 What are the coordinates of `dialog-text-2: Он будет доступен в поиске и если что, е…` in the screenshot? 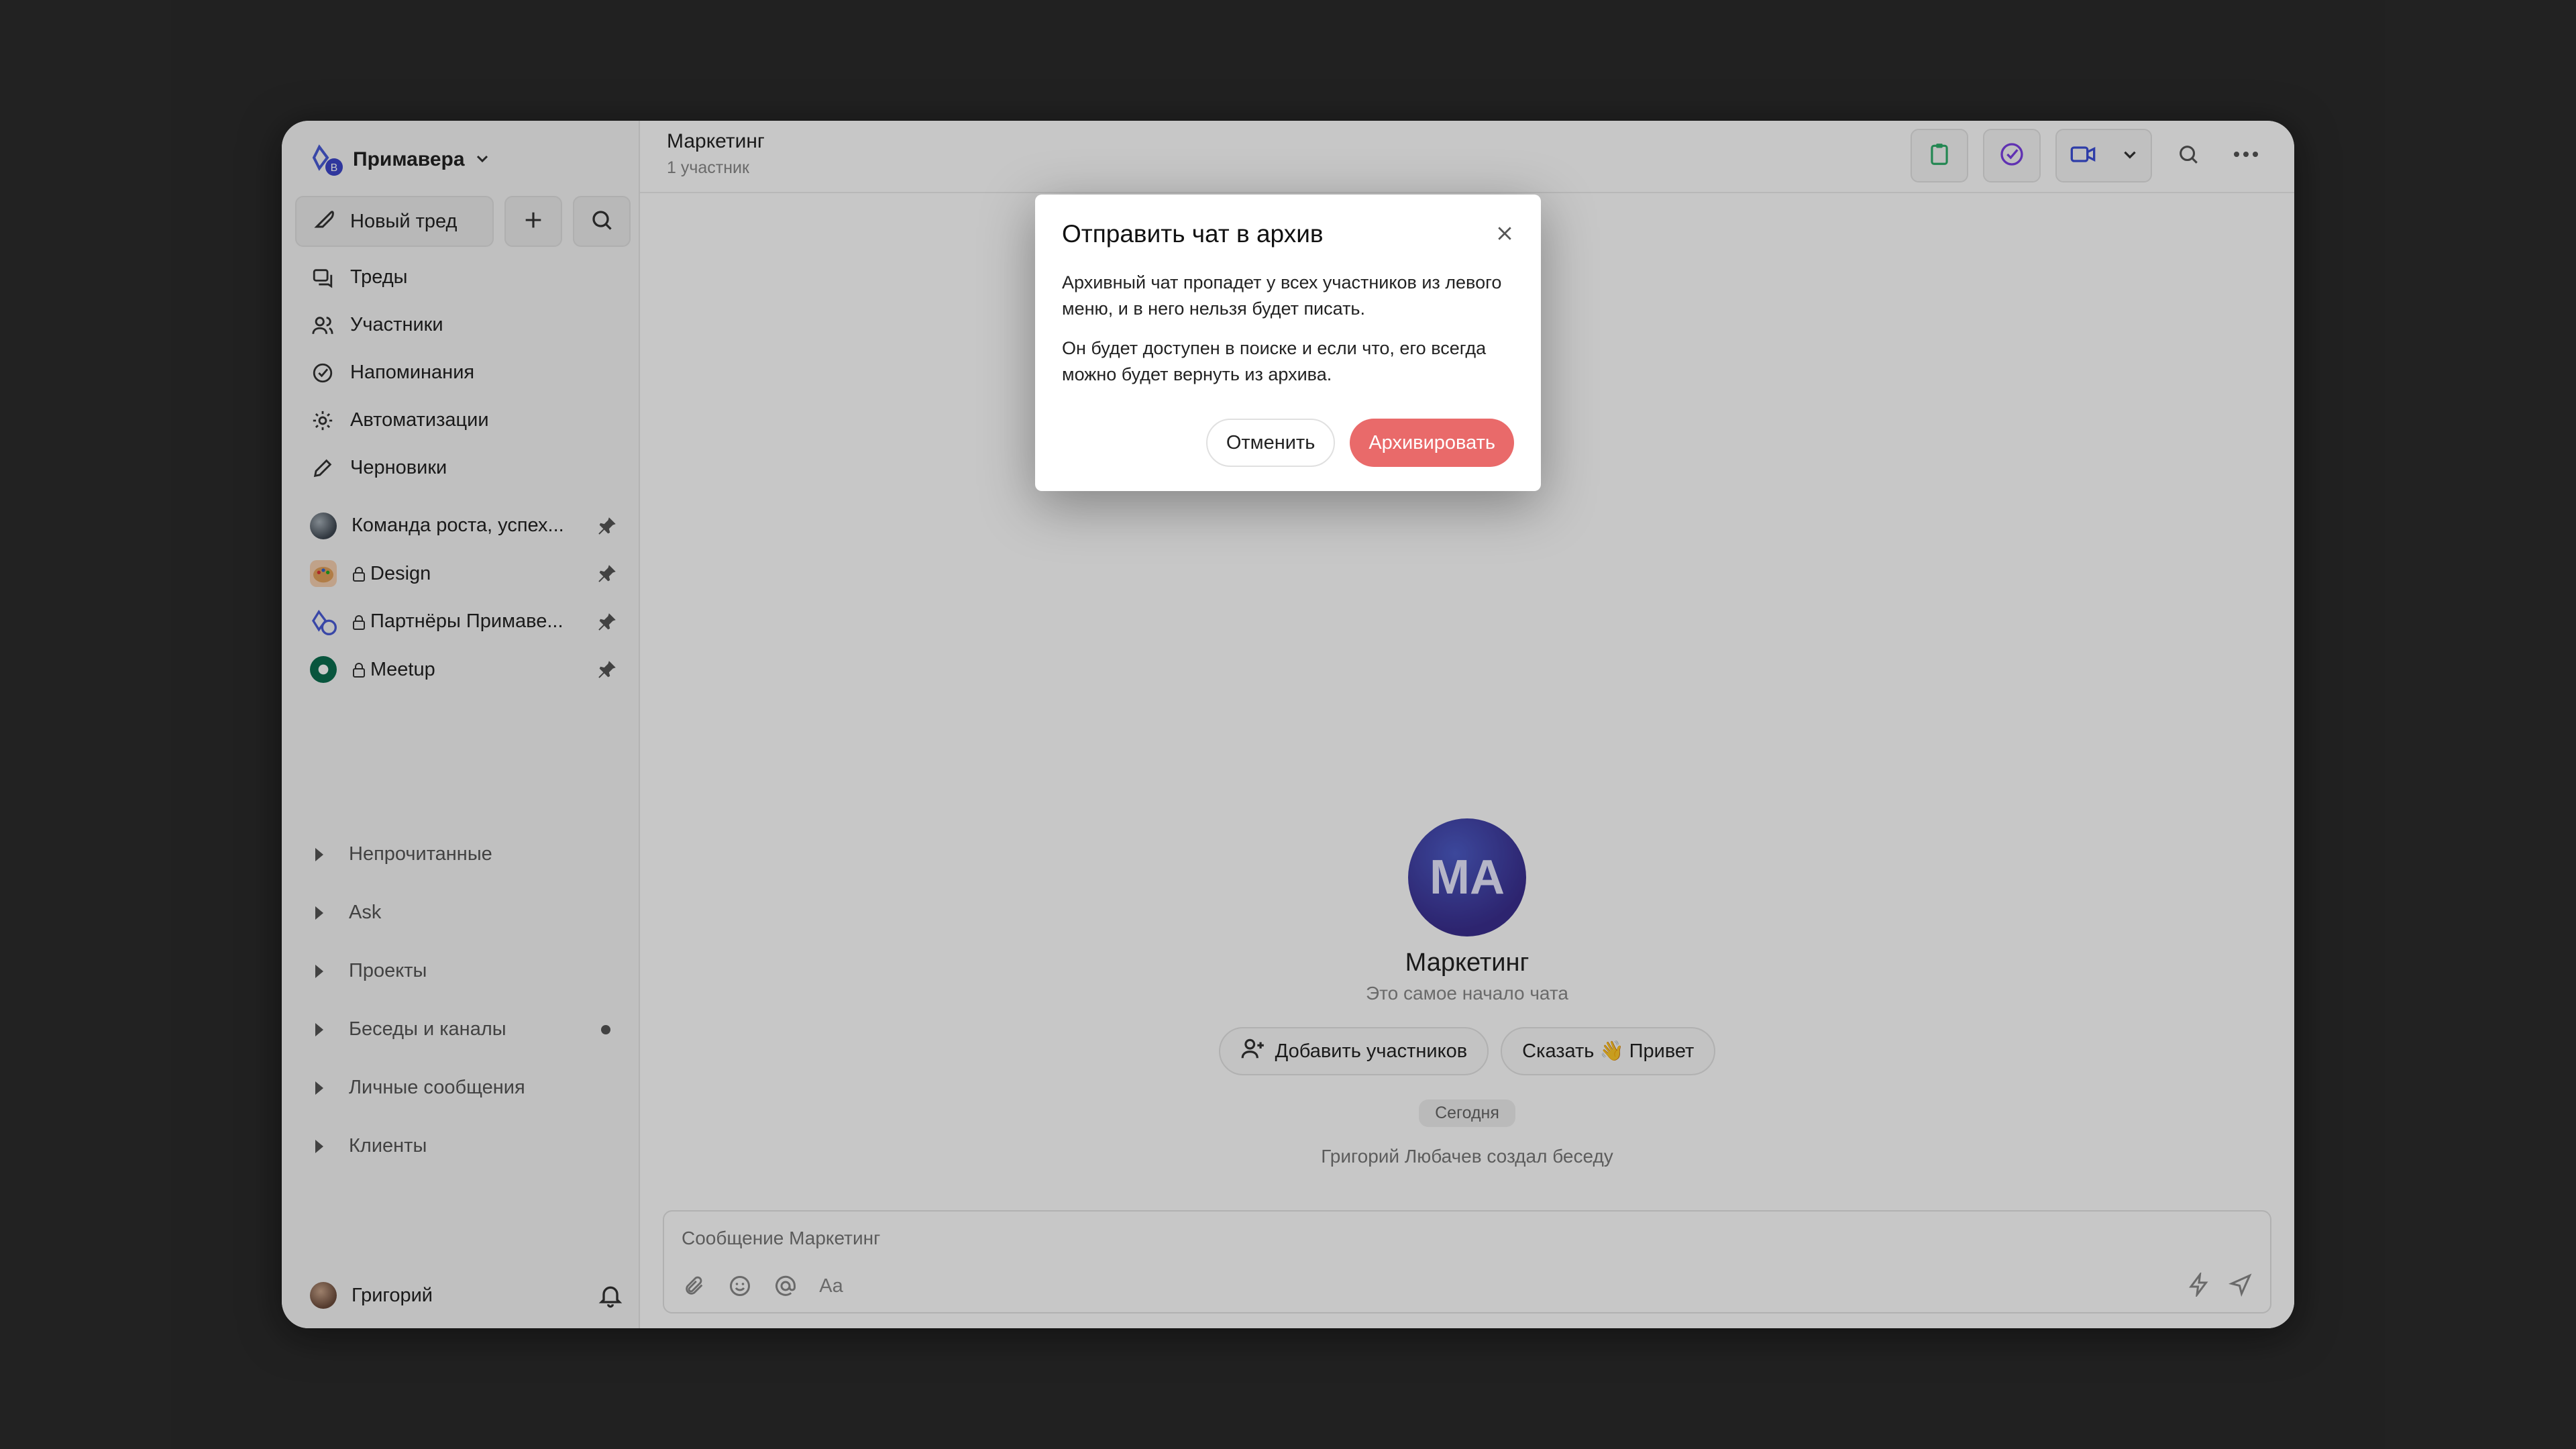 It's located at (1274, 361).